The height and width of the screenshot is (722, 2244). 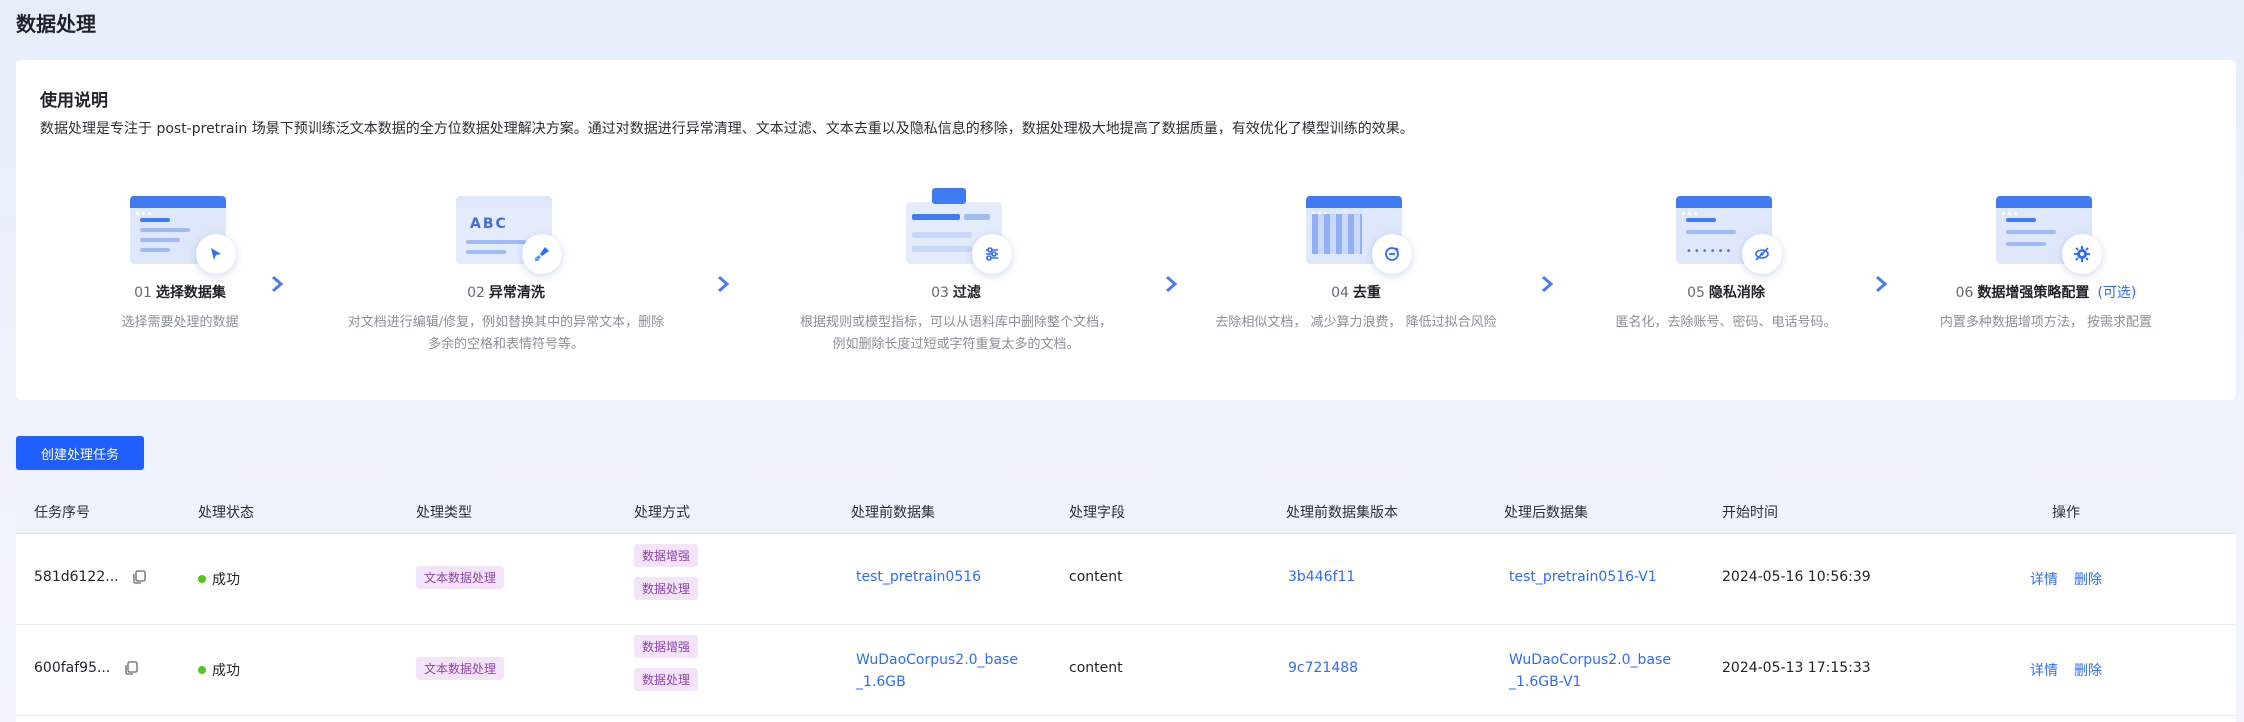 I want to click on augmentation-illustration, so click(x=2046, y=231).